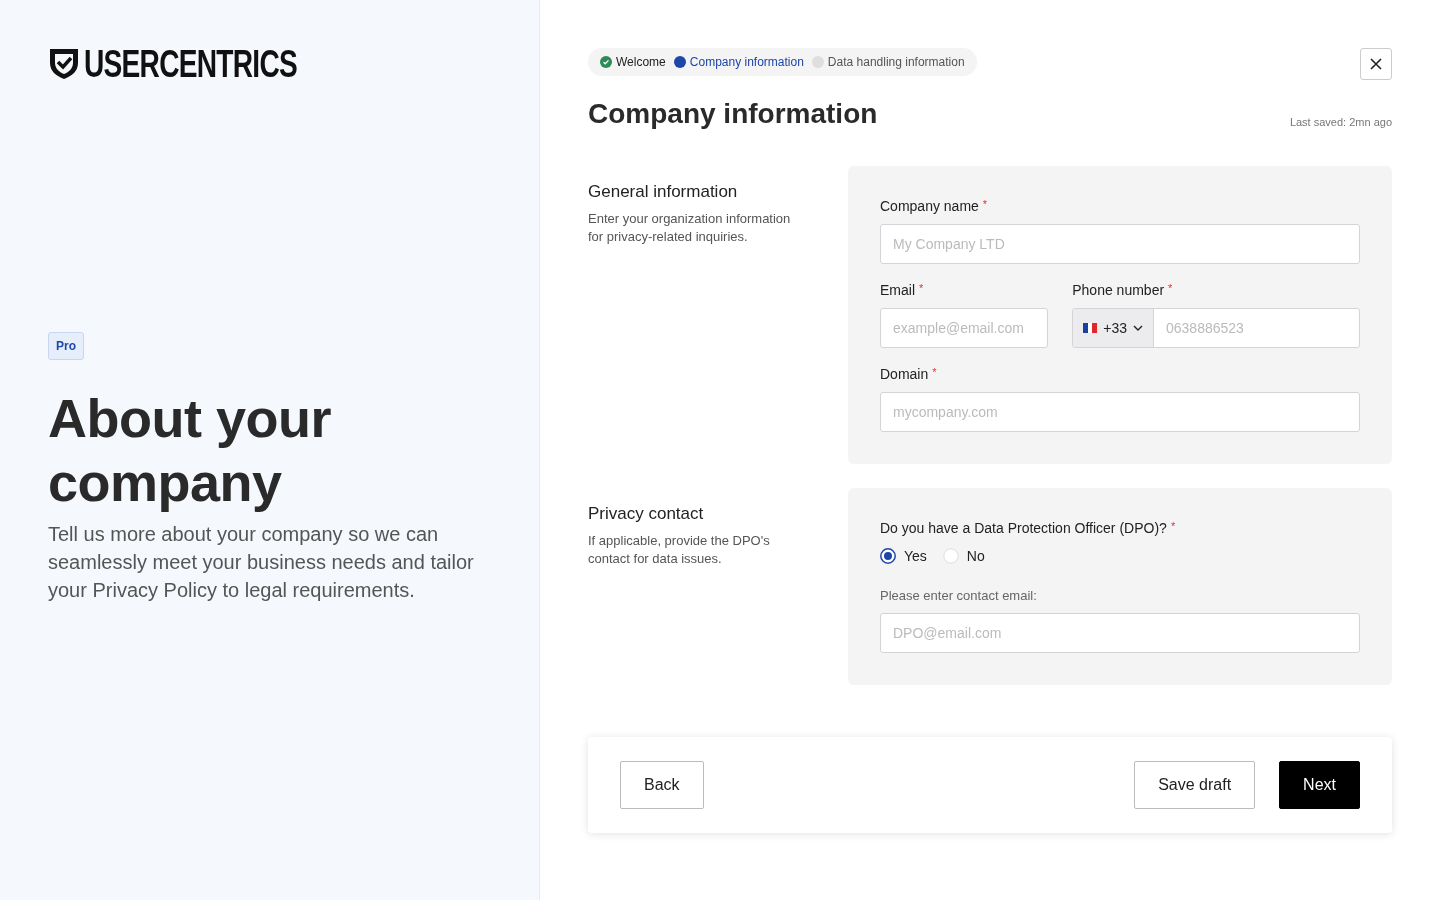  I want to click on field-label: Do you have a Data Protection Officer (DPO)? *, so click(1028, 528).